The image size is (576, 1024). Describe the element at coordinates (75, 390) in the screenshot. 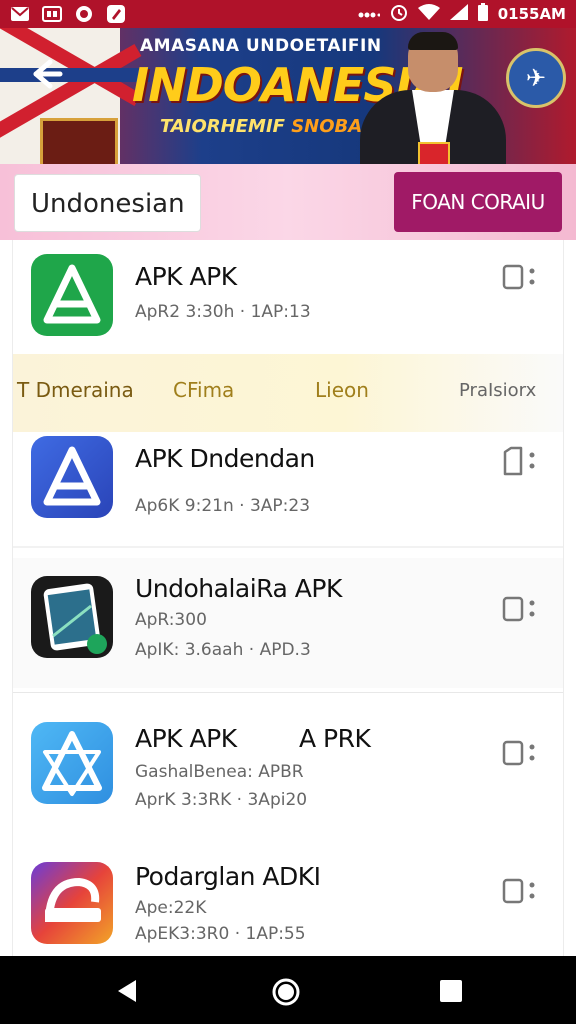

I see `tab-dmeraina: T Dmeraina` at that location.